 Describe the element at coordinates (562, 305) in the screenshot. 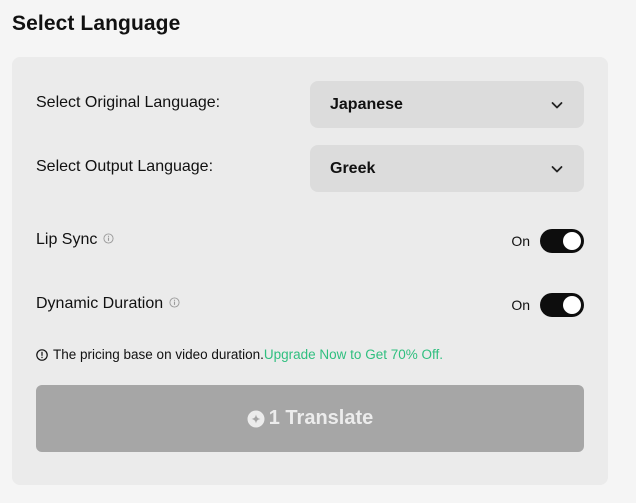

I see `dynamic-duration-toggle` at that location.